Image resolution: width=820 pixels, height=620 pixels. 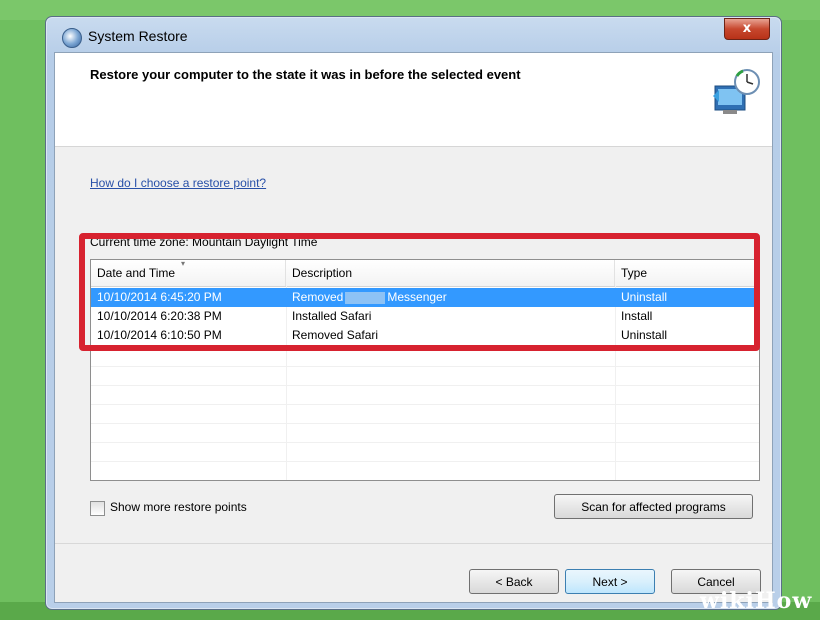 What do you see at coordinates (610, 581) in the screenshot?
I see `next-button: Next >` at bounding box center [610, 581].